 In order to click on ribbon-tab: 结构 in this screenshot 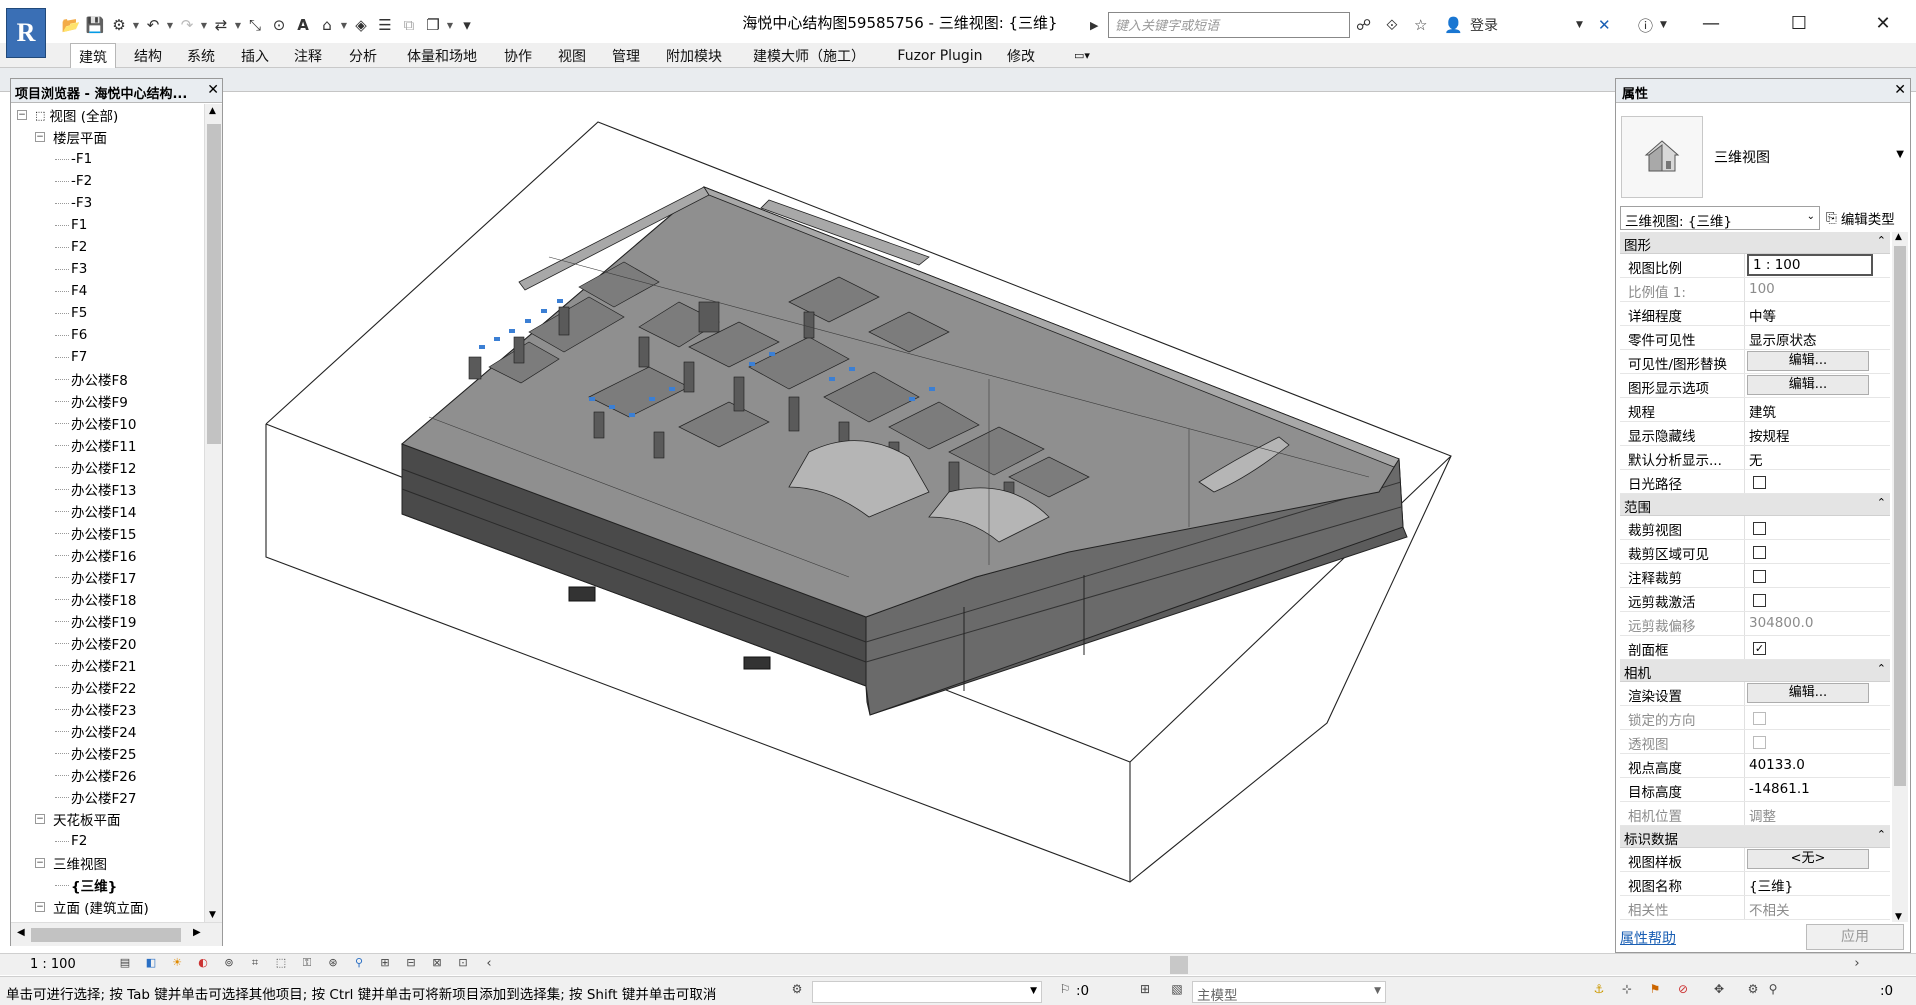, I will do `click(148, 55)`.